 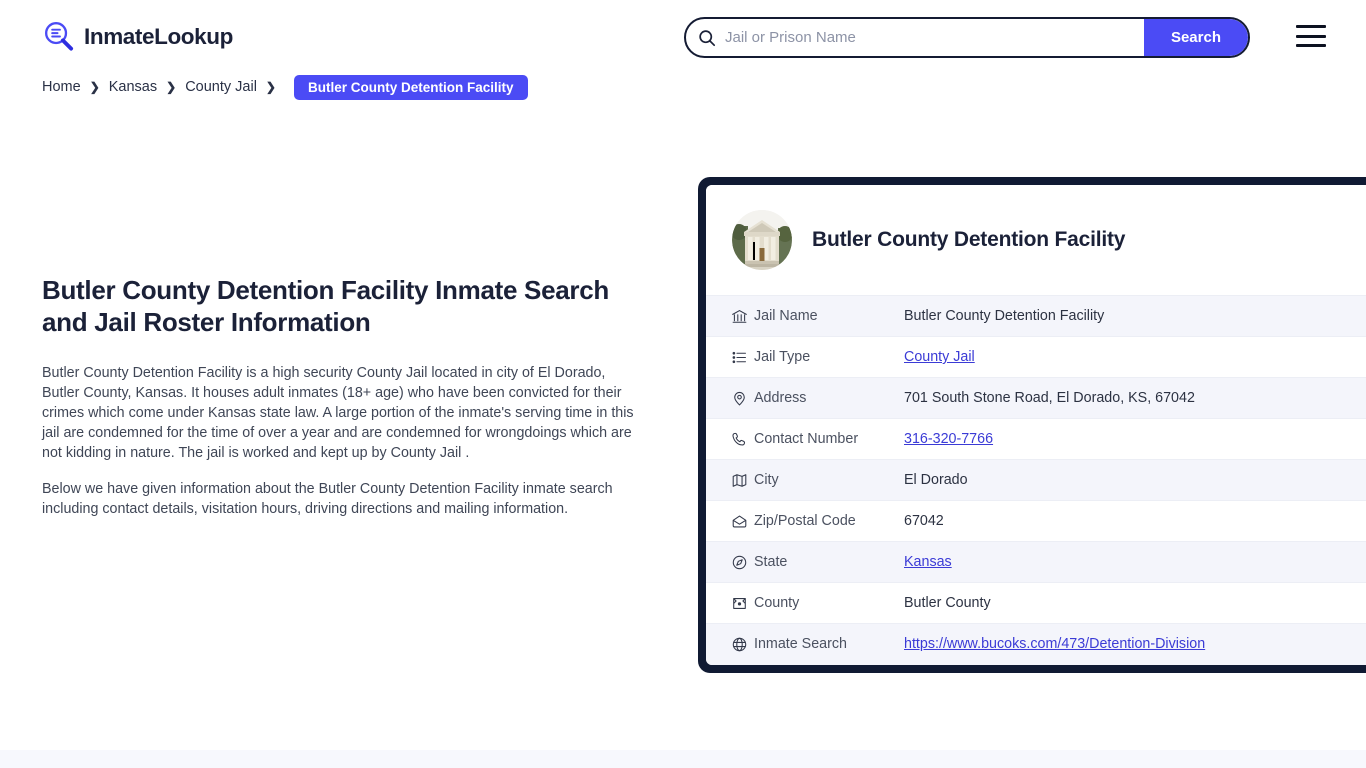 I want to click on table-row: County Butler County, so click(x=1036, y=603).